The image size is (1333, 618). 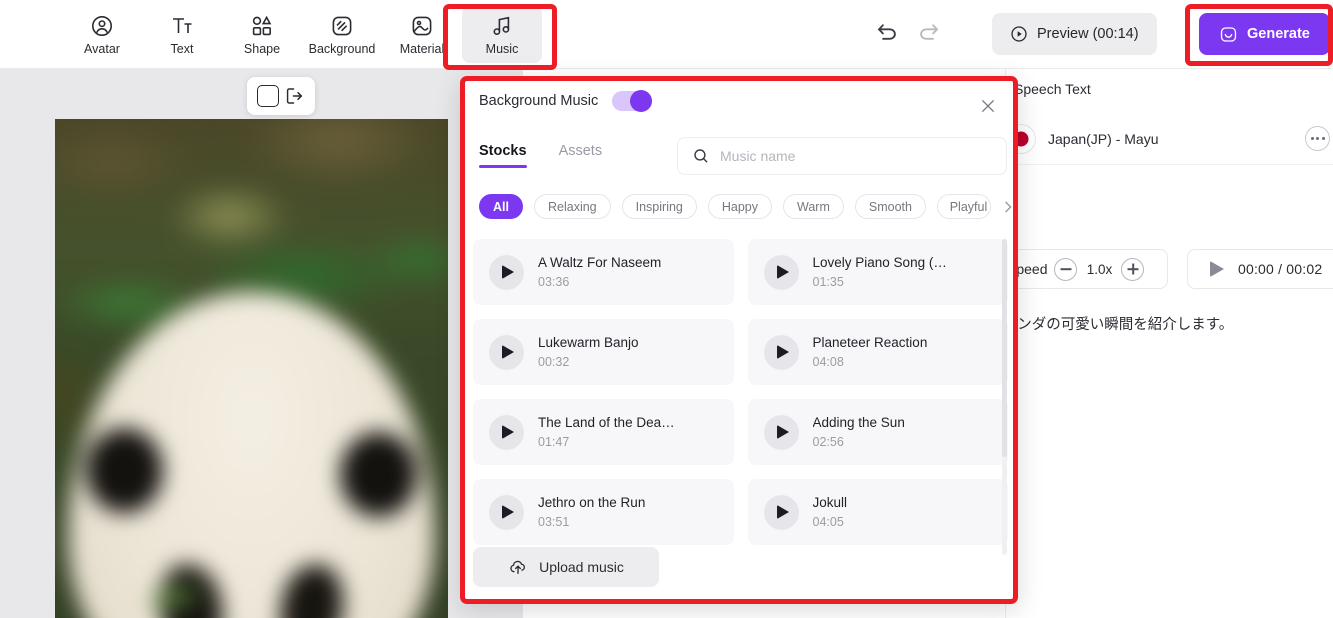 What do you see at coordinates (503, 155) in the screenshot?
I see `tab-stocks: Stocks` at bounding box center [503, 155].